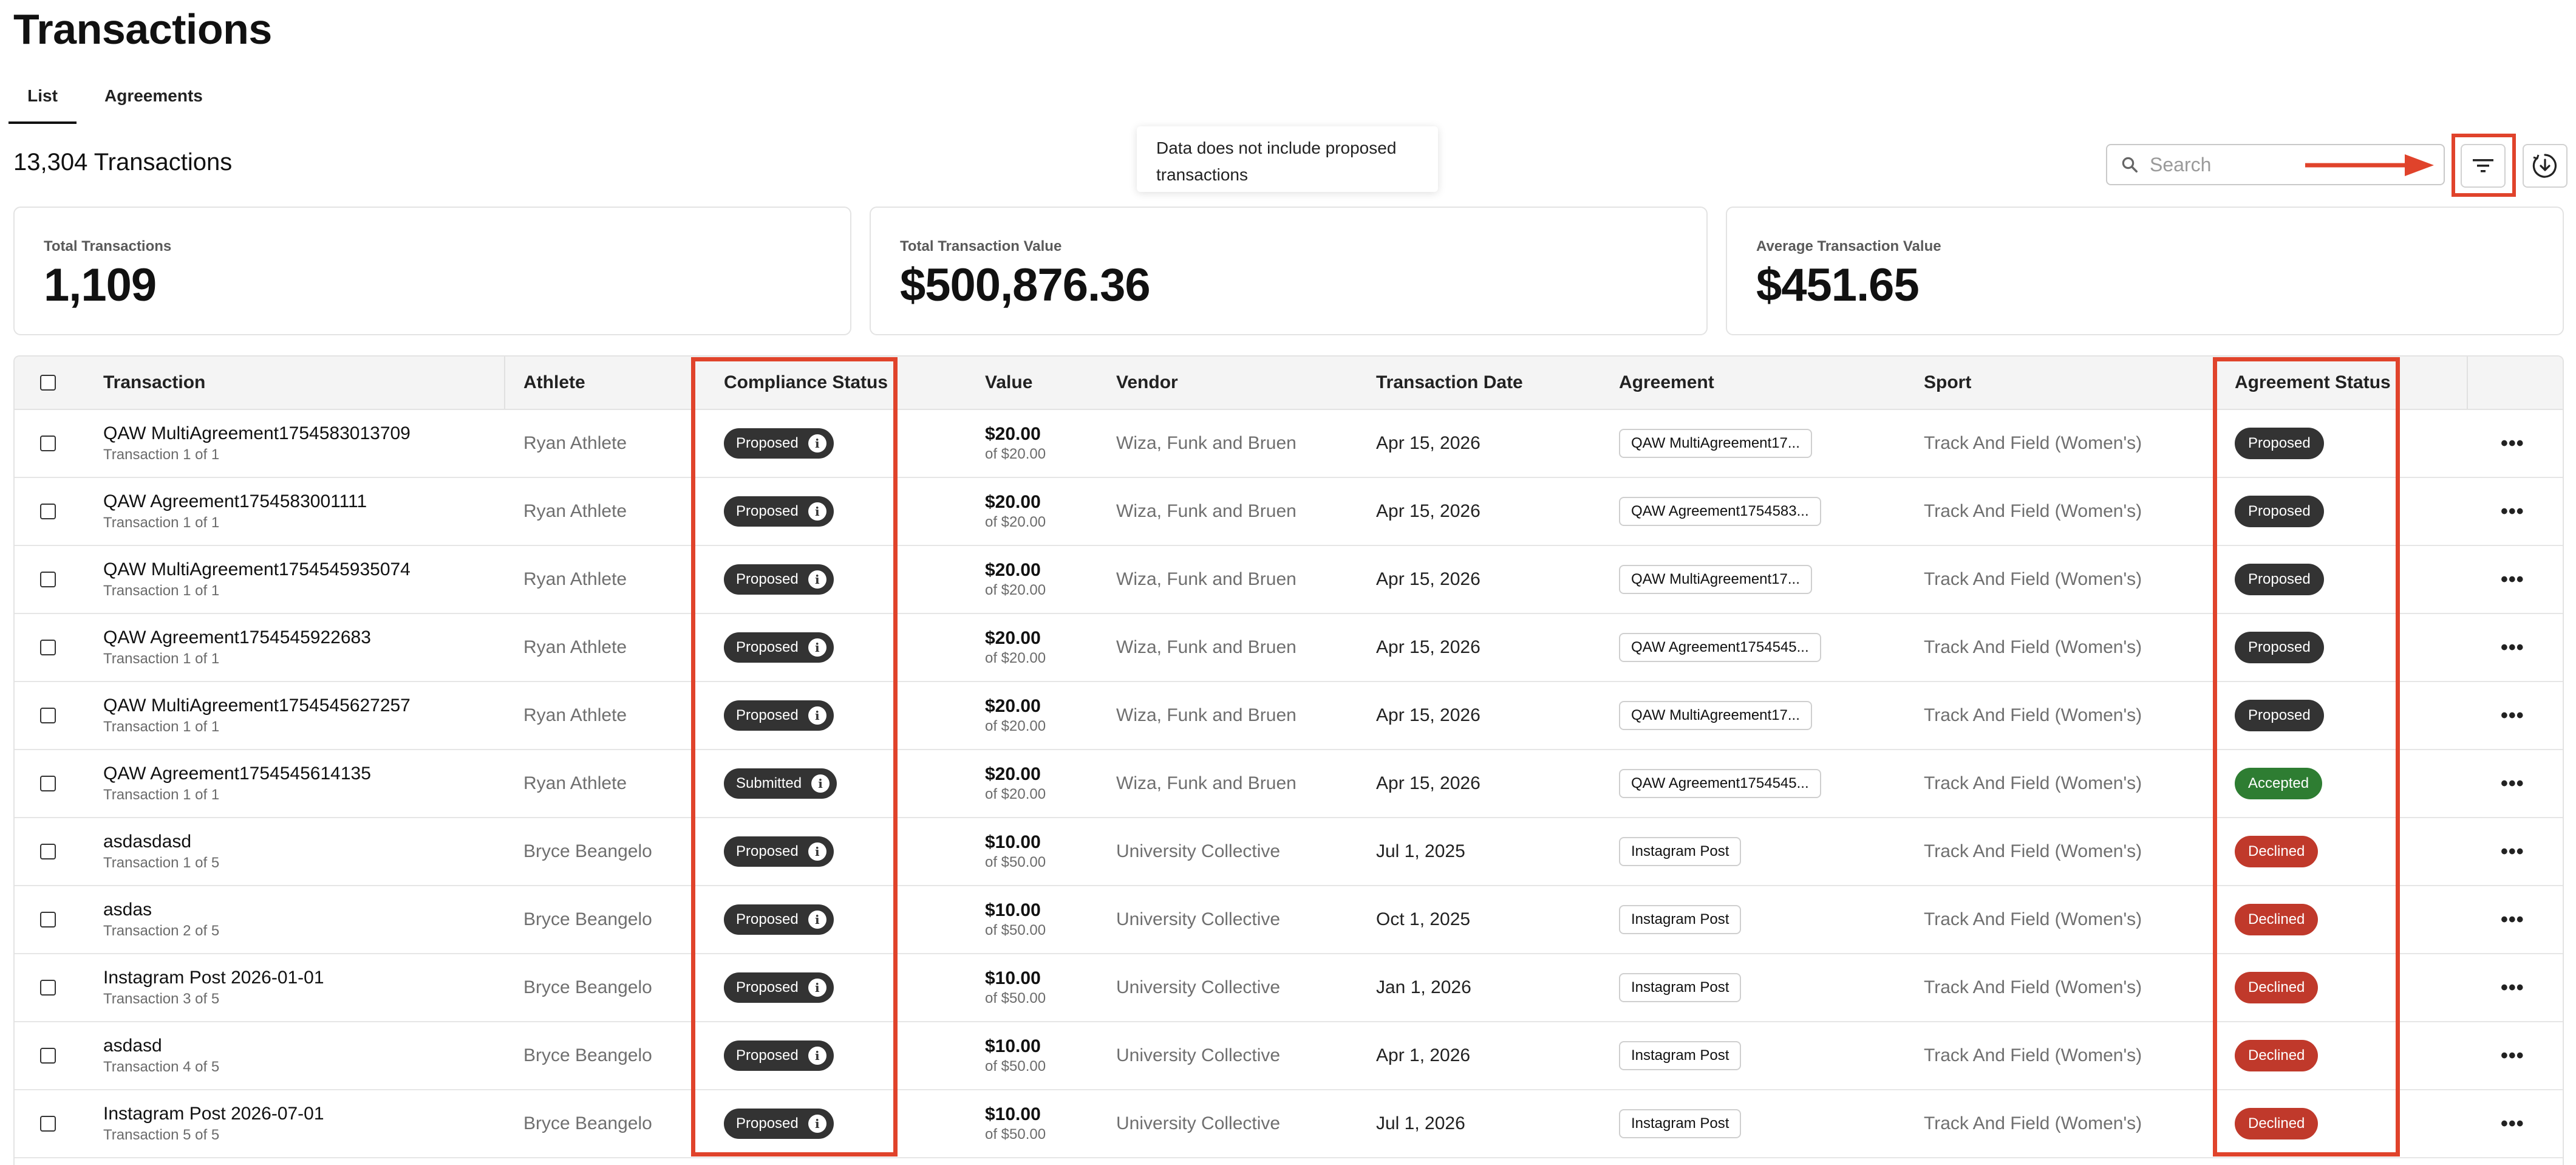 This screenshot has height=1165, width=2576. Describe the element at coordinates (1667, 383) in the screenshot. I see `header-agreement: Agreement` at that location.